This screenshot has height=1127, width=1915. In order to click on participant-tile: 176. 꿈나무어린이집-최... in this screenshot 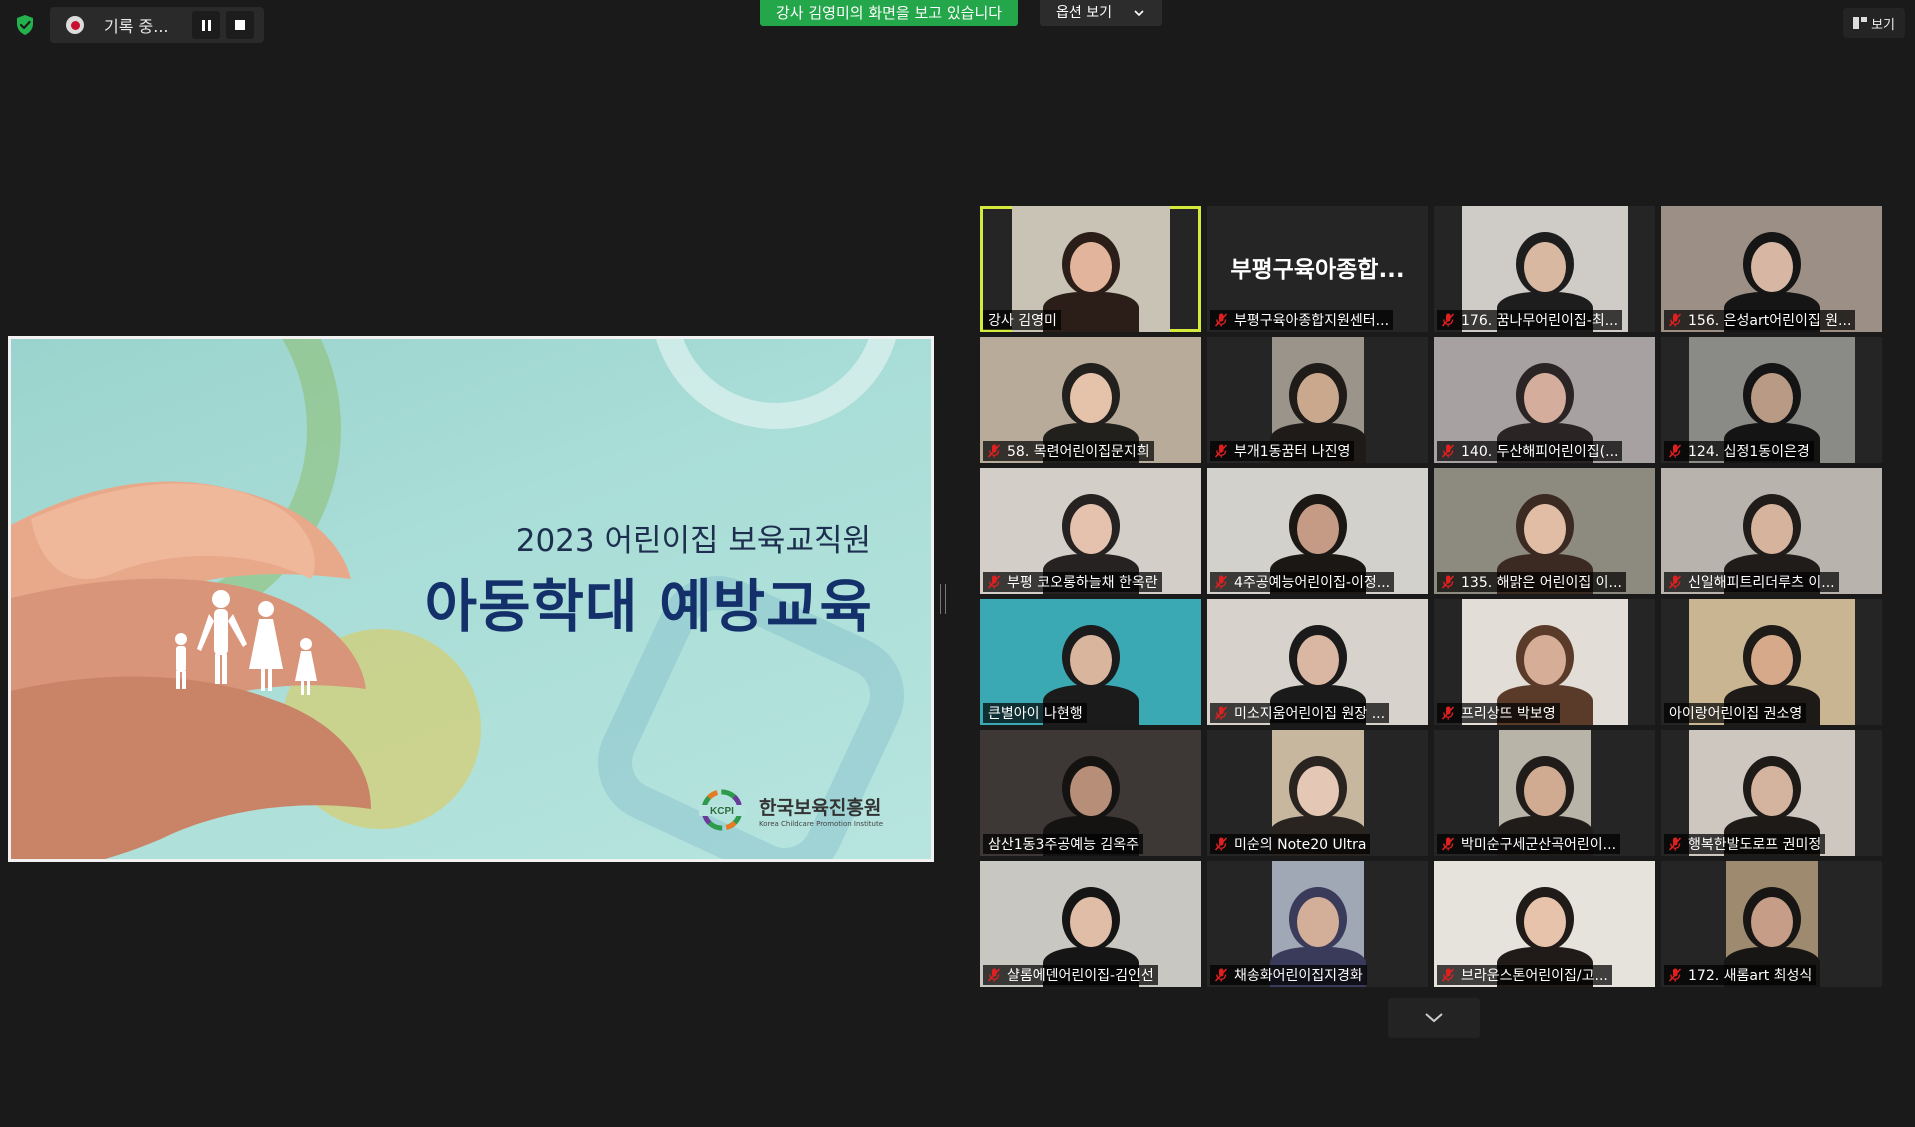, I will do `click(1544, 269)`.